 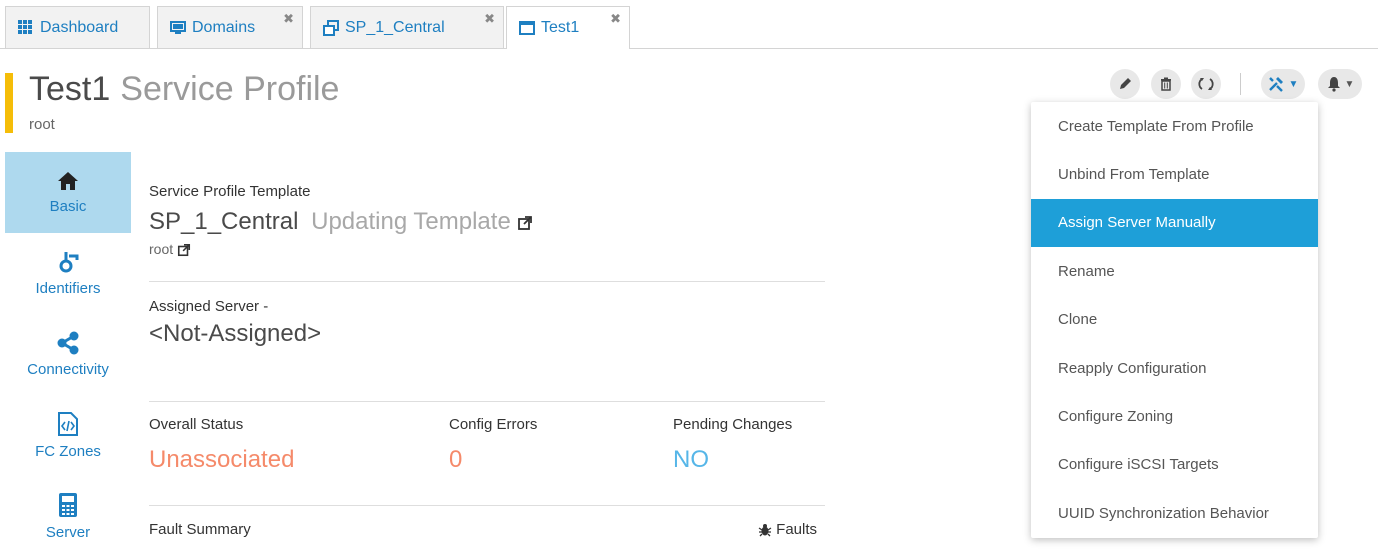 I want to click on monitor-icon, so click(x=178, y=28).